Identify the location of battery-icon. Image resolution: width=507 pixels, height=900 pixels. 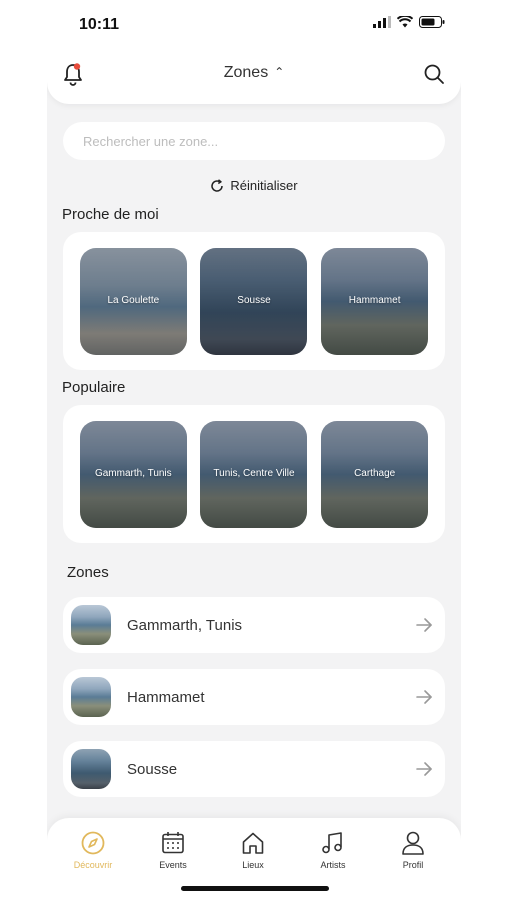
(432, 22).